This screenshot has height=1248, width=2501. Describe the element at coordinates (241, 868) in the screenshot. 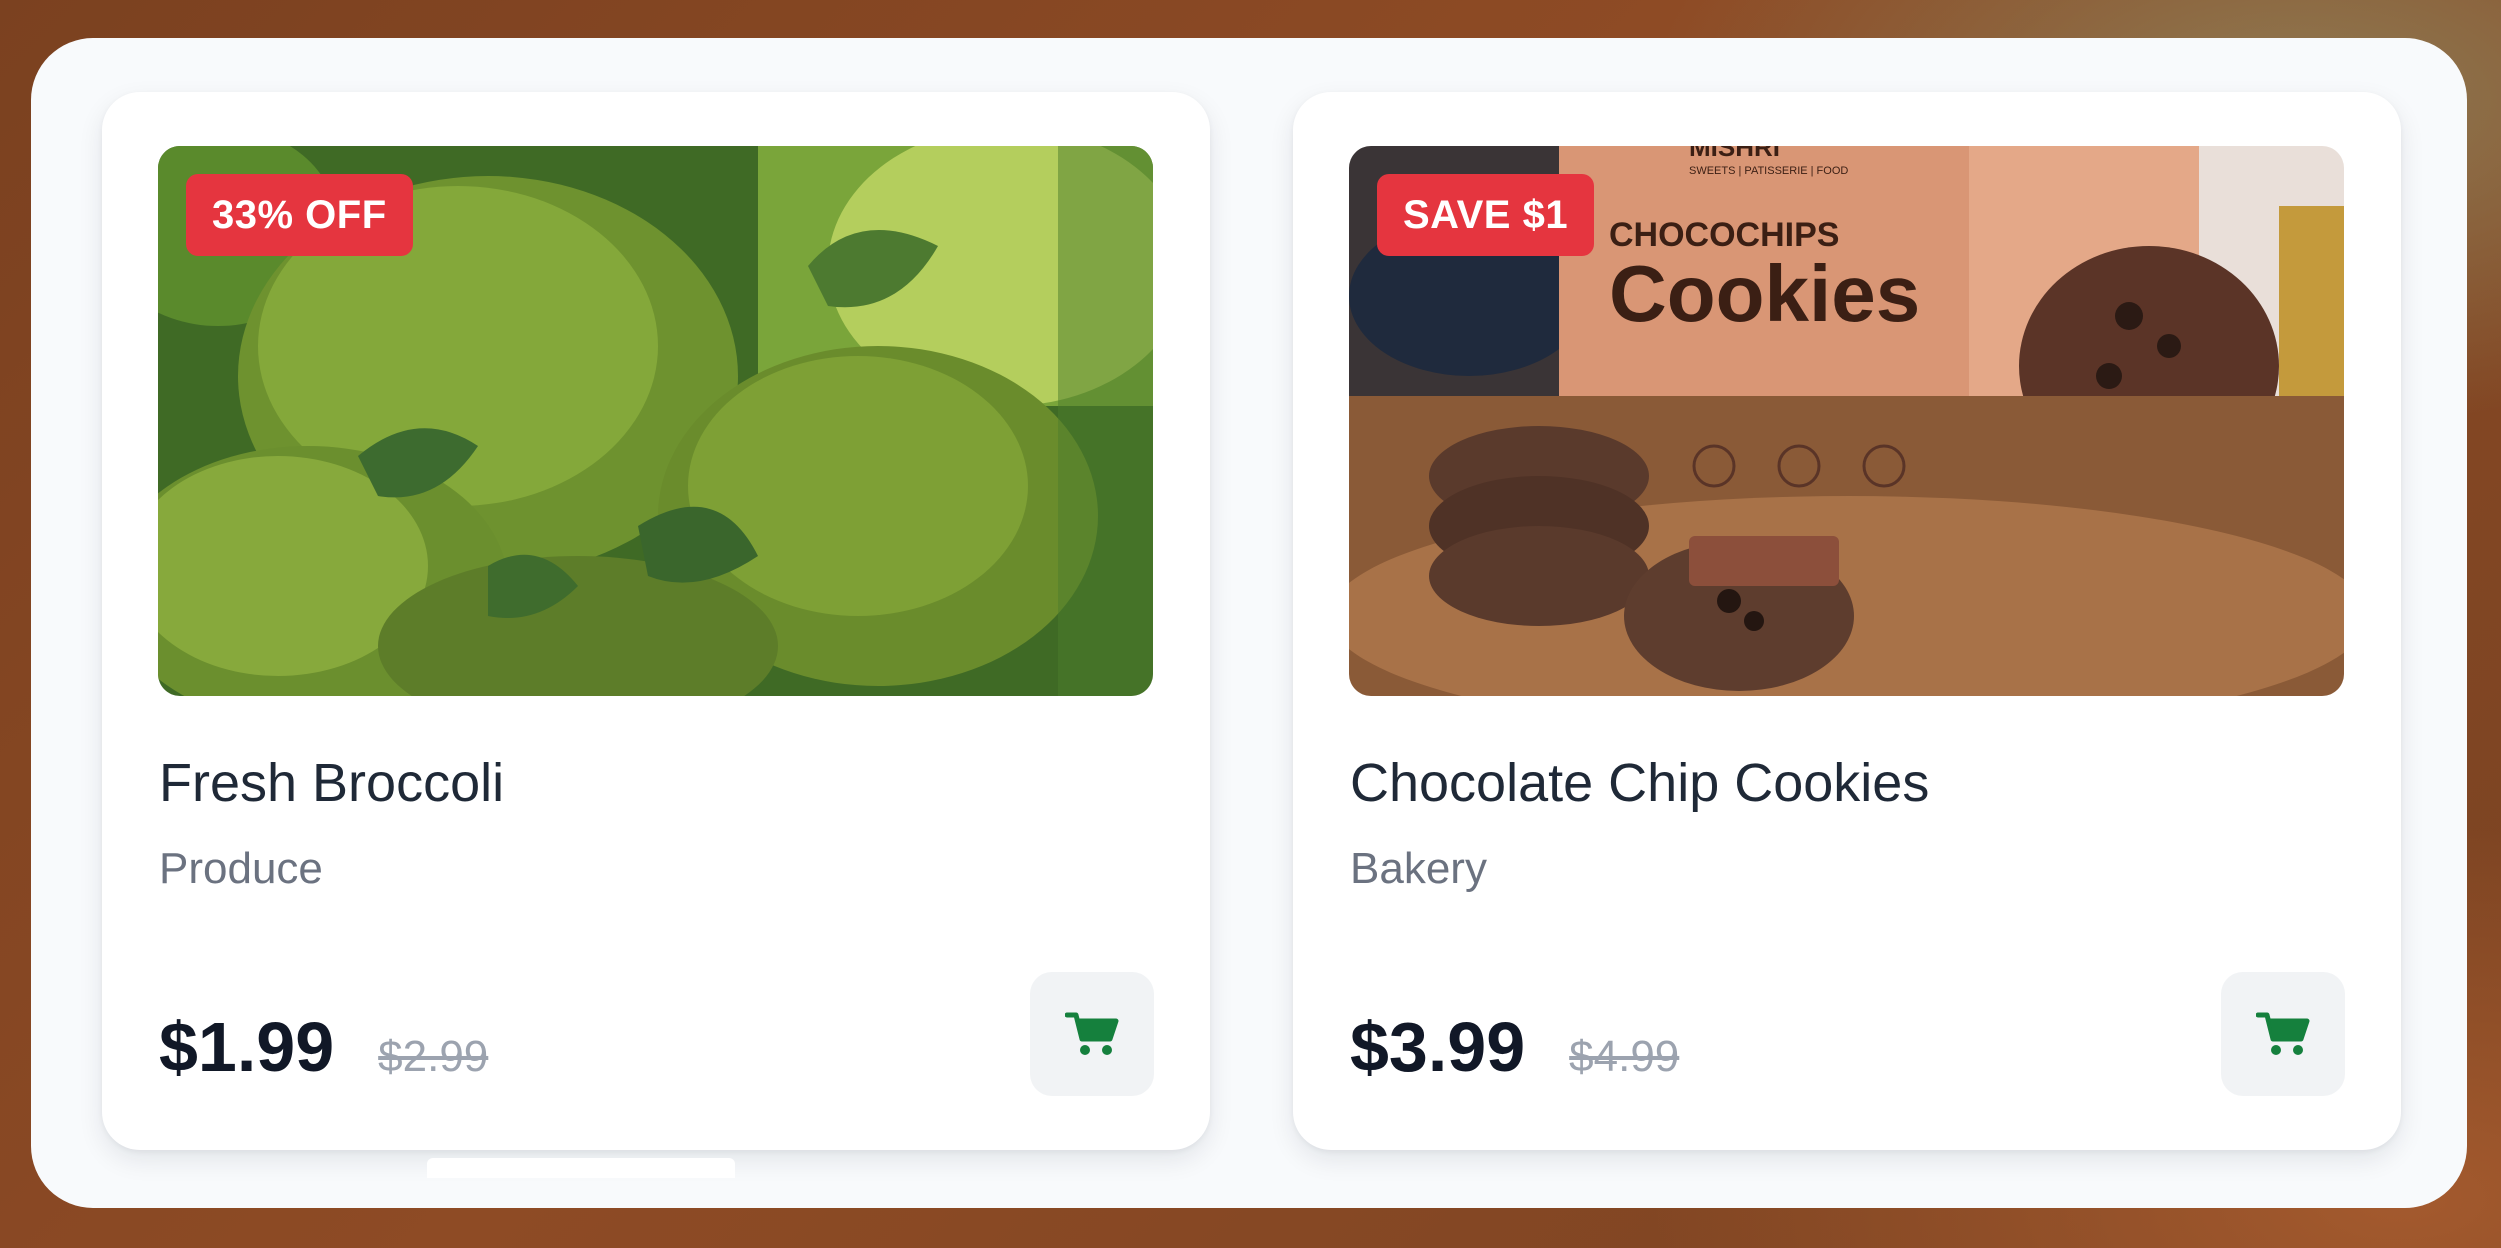

I see `product-category: Produce` at that location.